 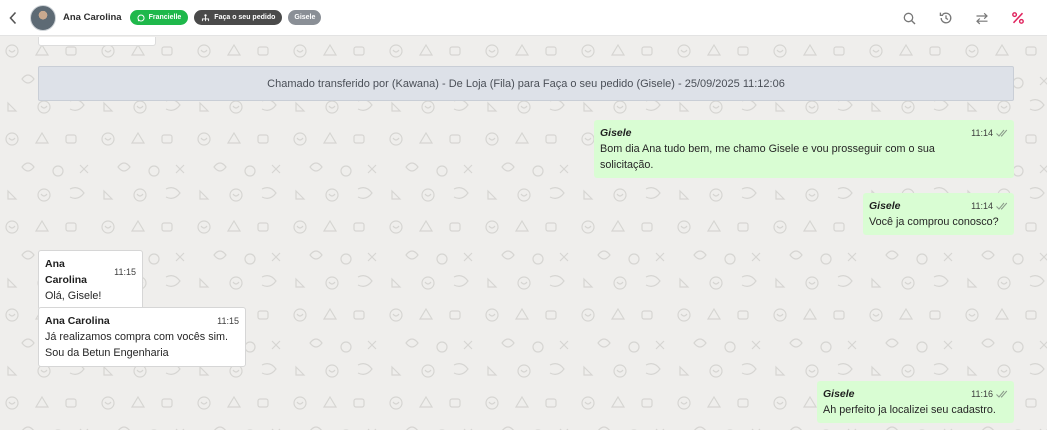 What do you see at coordinates (934, 222) in the screenshot?
I see `message-text-line: Você ja comprou conosco?` at bounding box center [934, 222].